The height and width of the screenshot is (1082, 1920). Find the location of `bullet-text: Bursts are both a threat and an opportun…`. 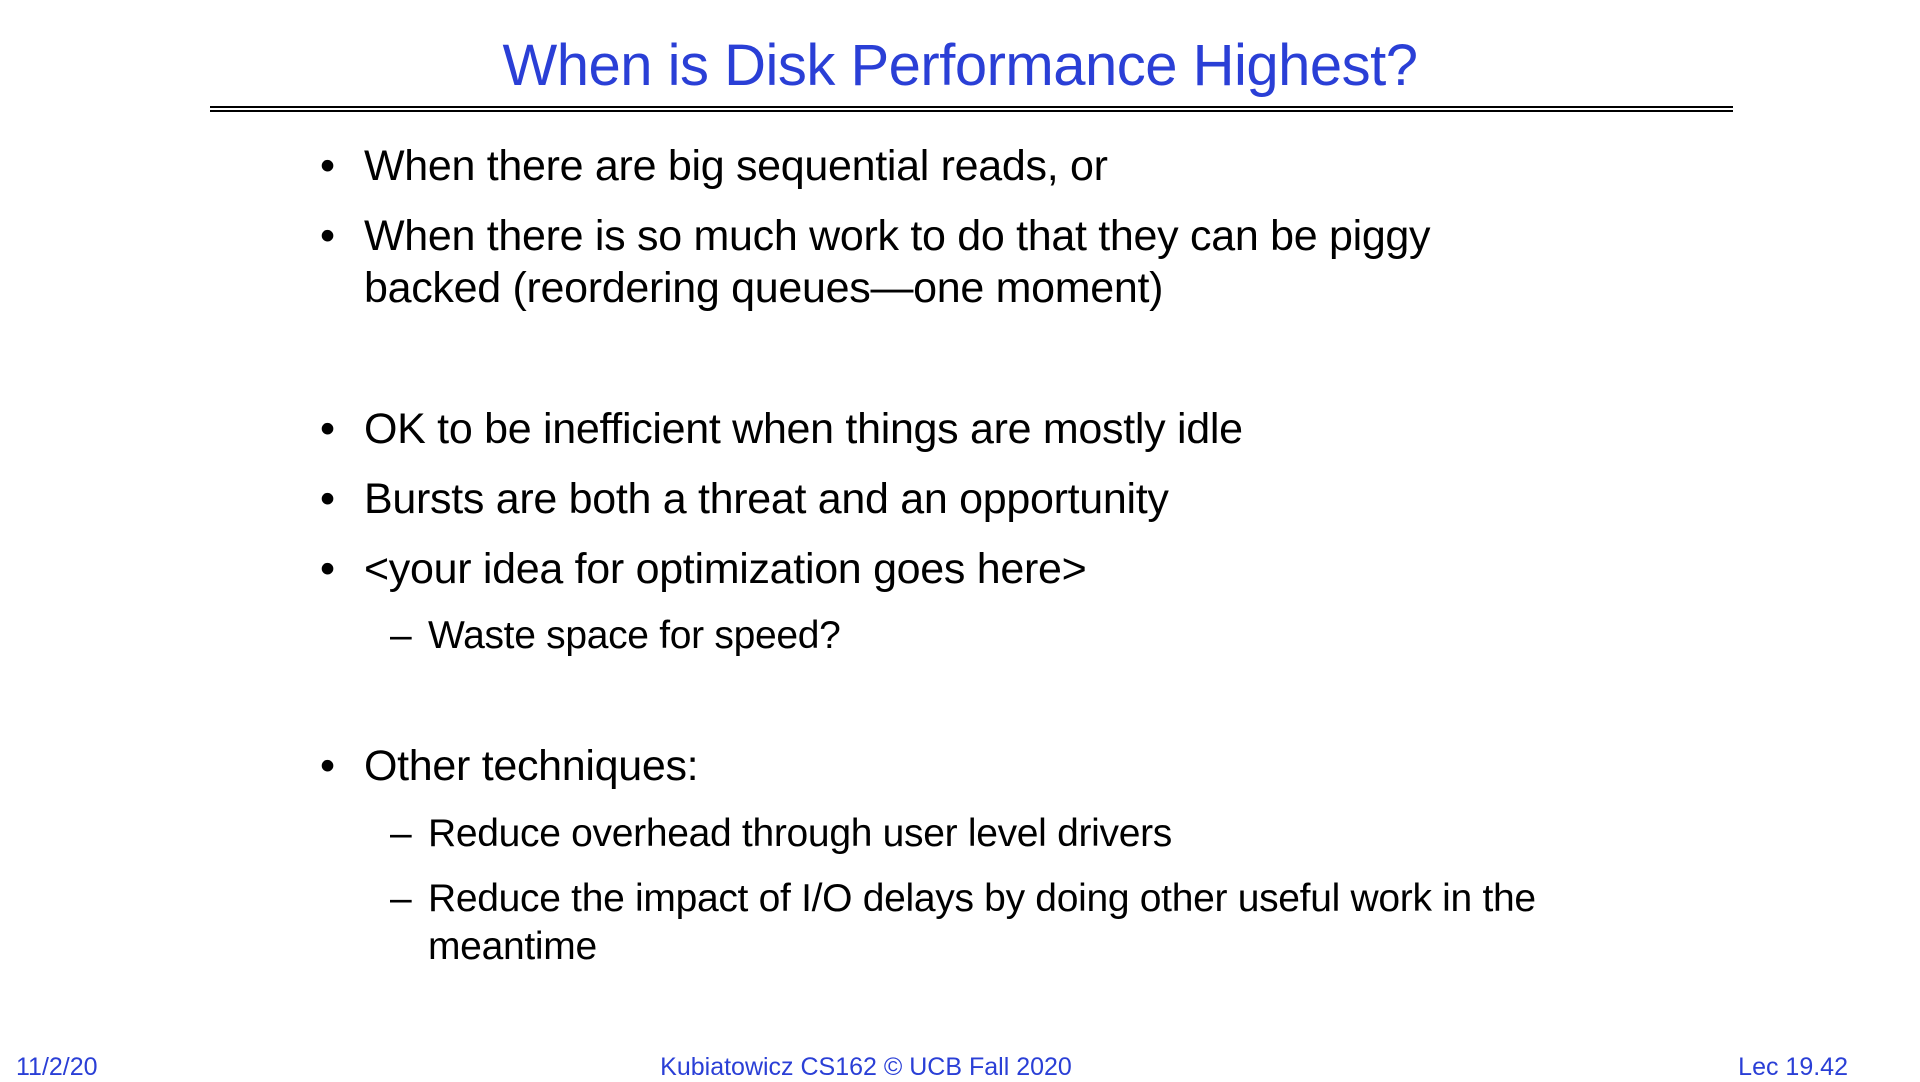

bullet-text: Bursts are both a threat and an opportun… is located at coordinates (766, 499).